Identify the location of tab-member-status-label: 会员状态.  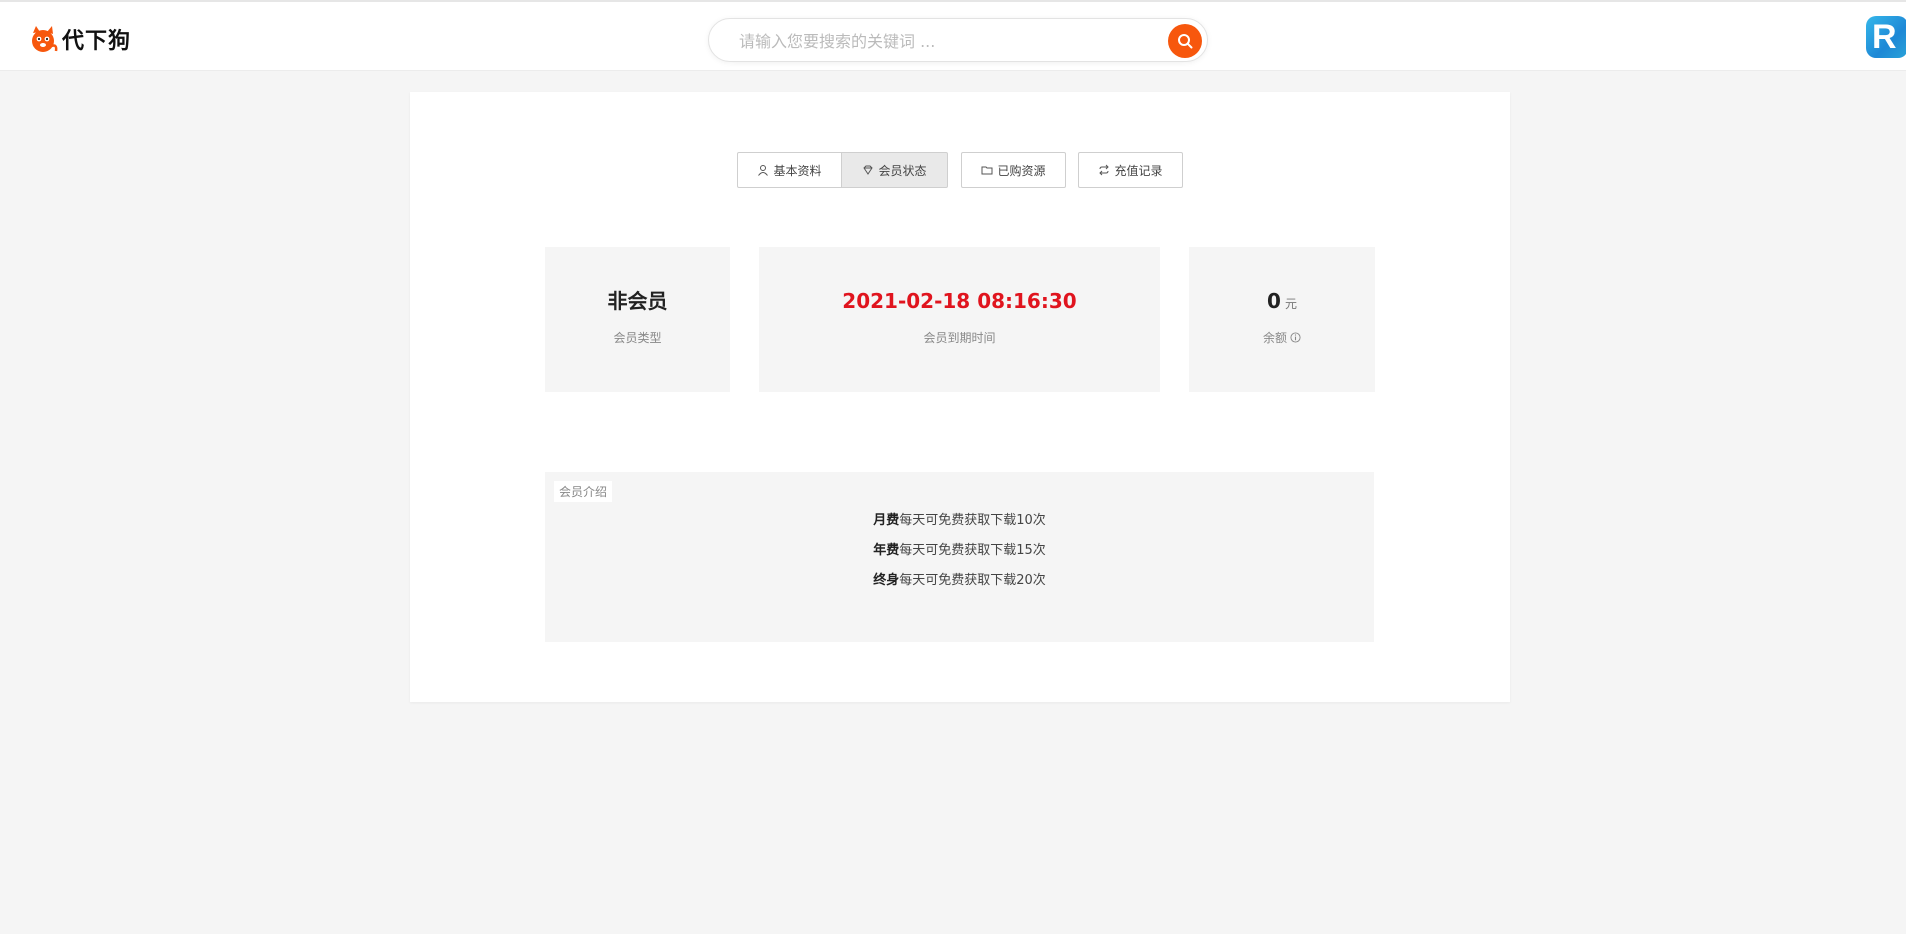
(902, 170).